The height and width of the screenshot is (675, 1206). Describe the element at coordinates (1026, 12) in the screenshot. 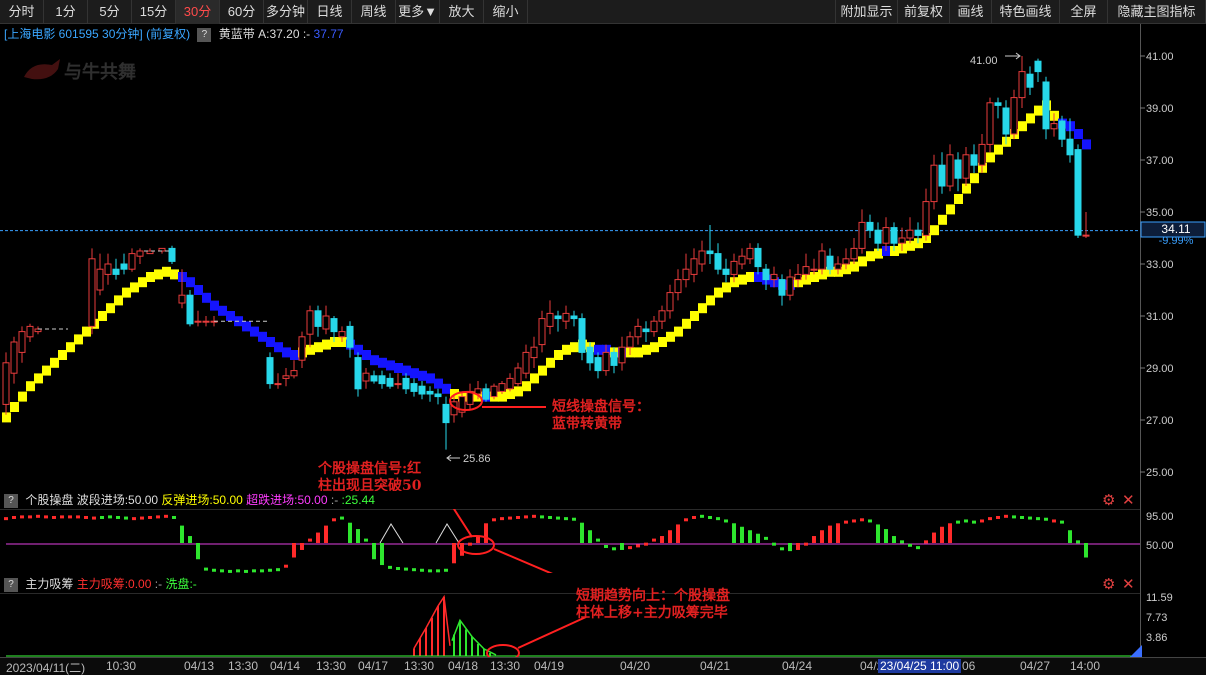

I see `special-draw-button: 特色画线` at that location.